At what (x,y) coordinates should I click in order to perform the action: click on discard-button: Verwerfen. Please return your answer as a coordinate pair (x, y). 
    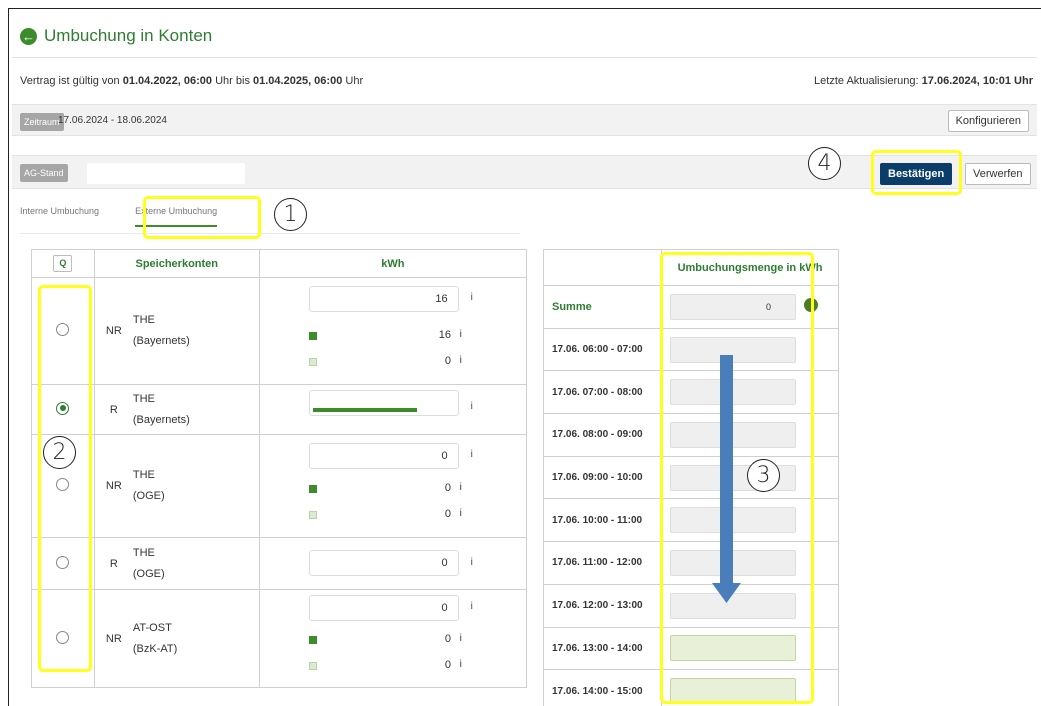
    Looking at the image, I should click on (998, 174).